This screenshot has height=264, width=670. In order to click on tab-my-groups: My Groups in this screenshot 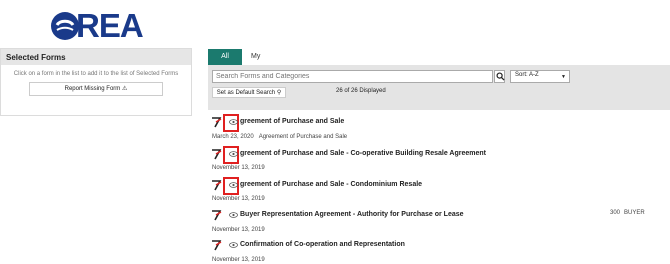, I will do `click(262, 62)`.